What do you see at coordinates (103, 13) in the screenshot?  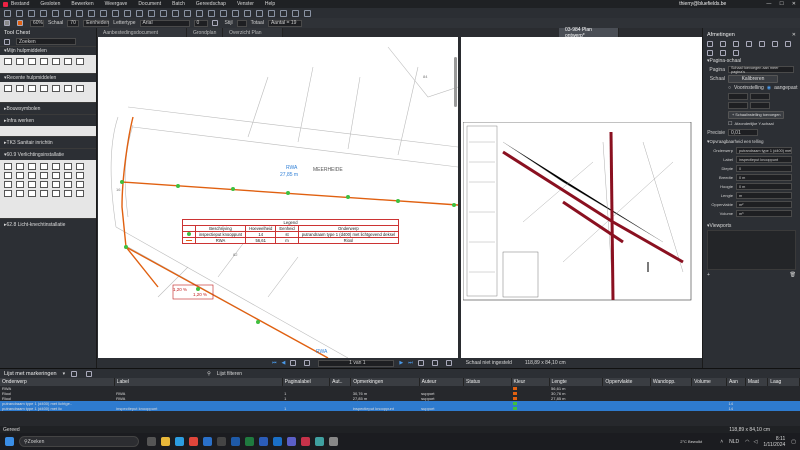 I see `snapshot-icon` at bounding box center [103, 13].